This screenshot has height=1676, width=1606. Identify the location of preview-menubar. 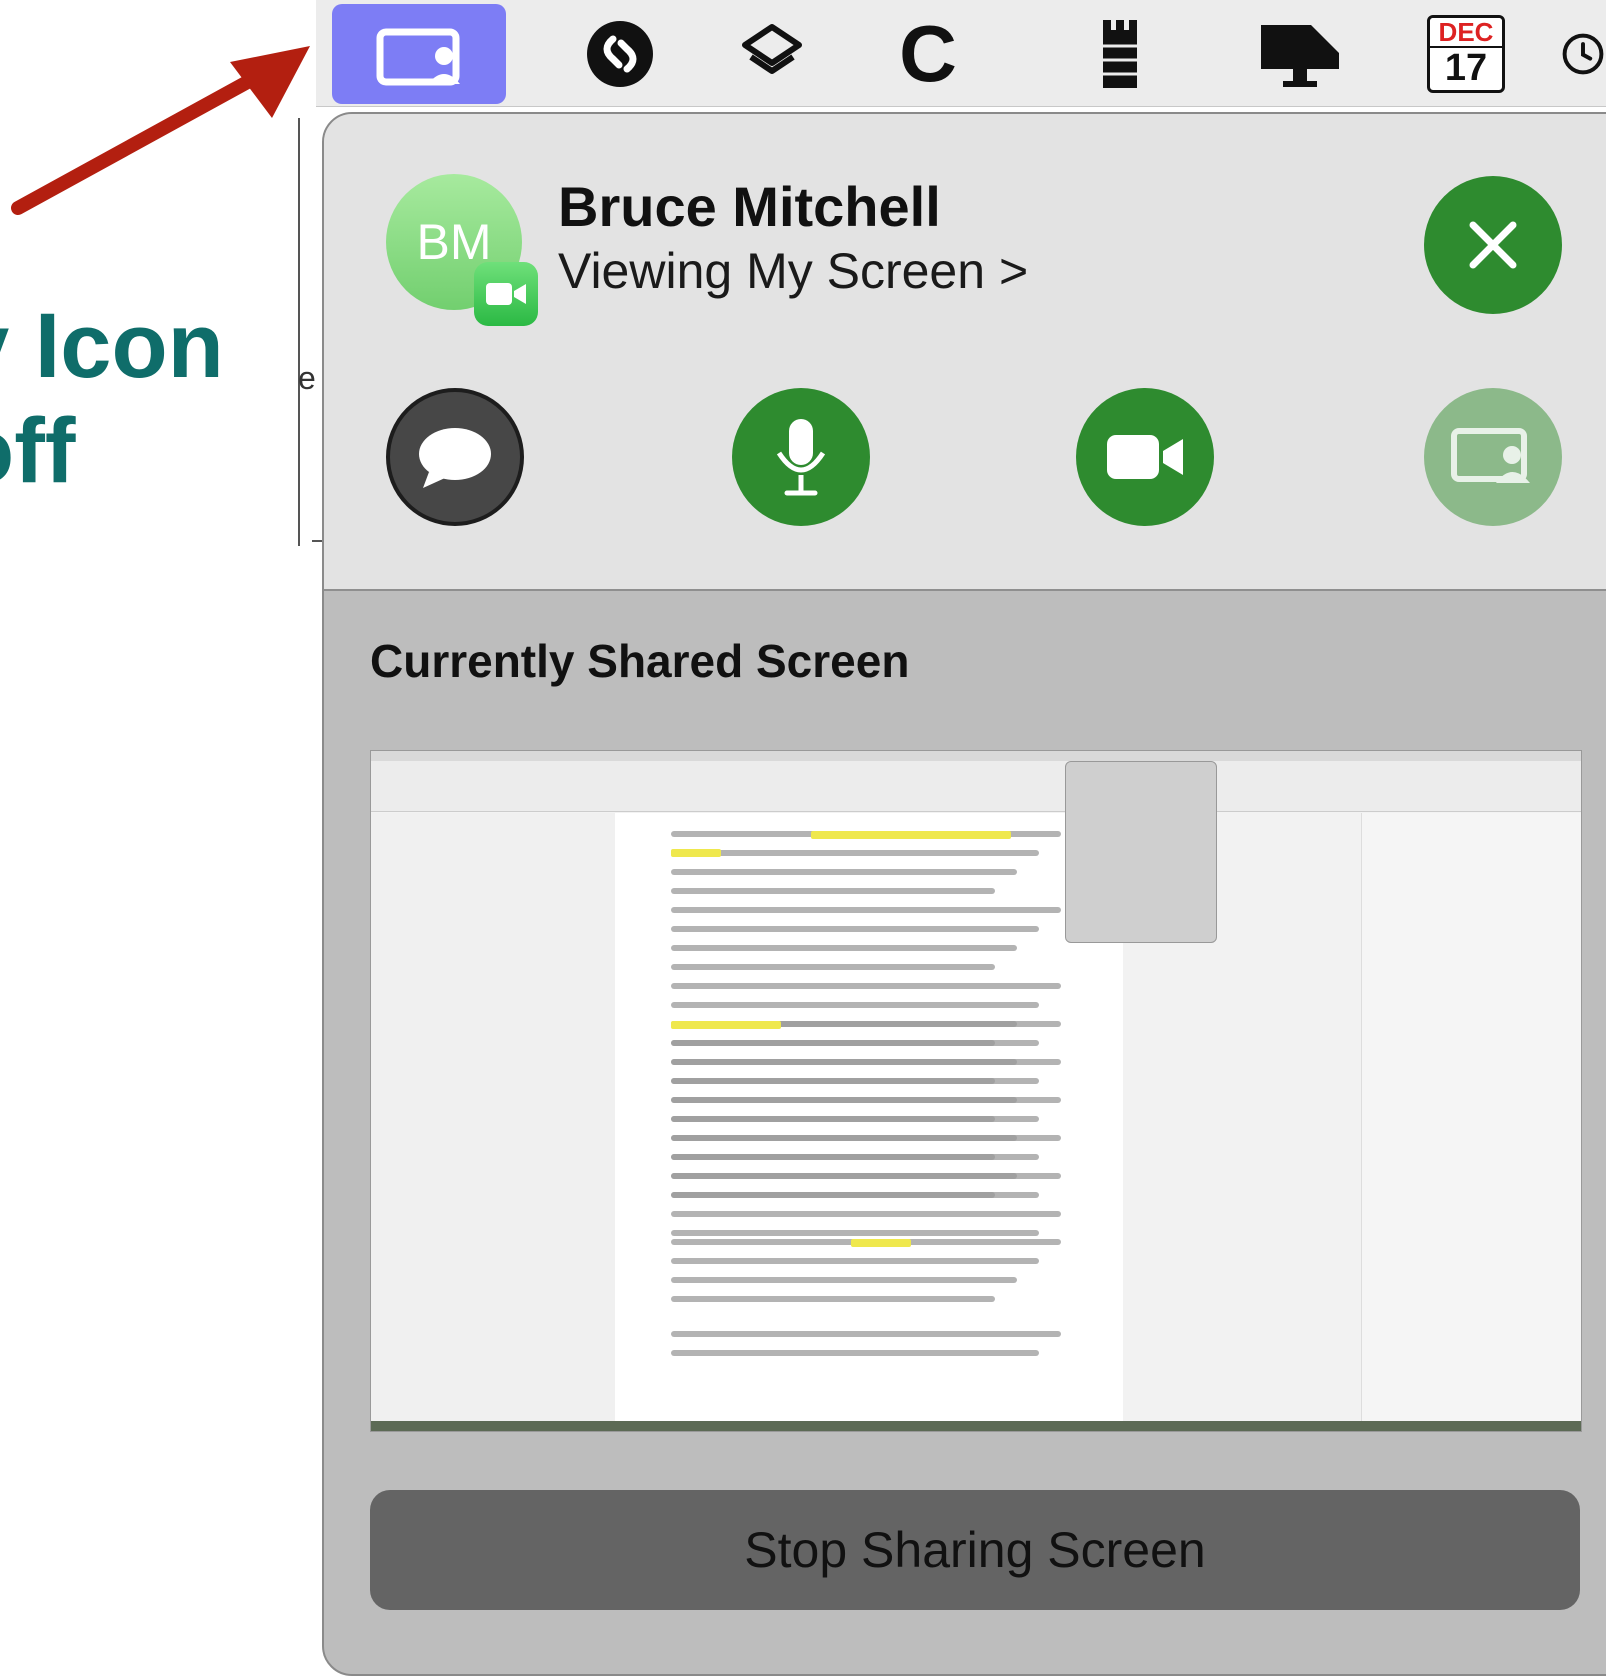
(976, 756).